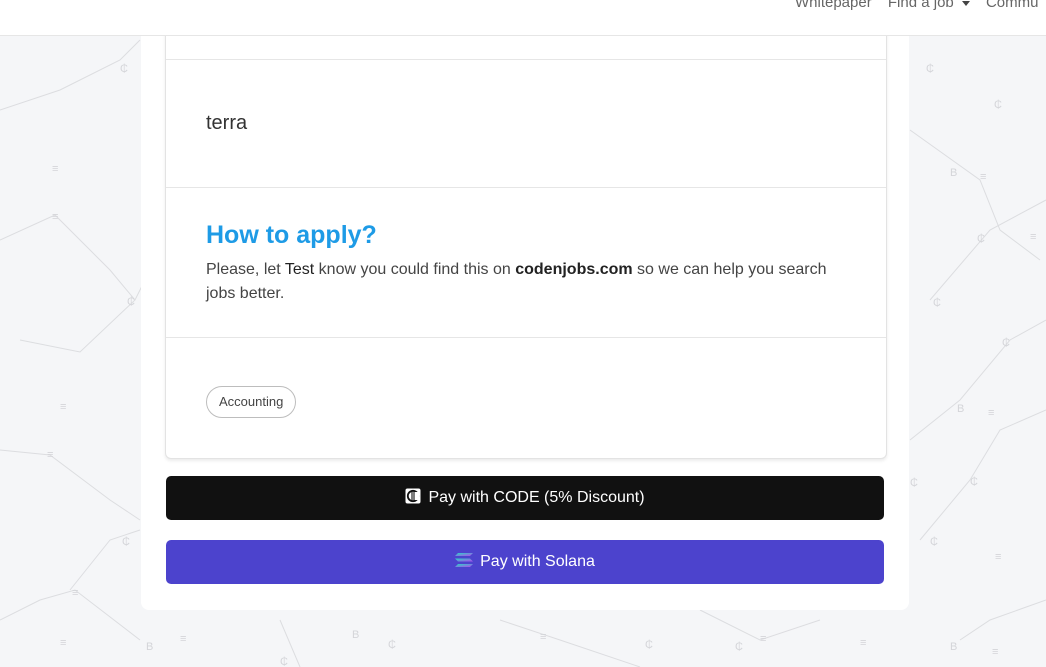  Describe the element at coordinates (227, 123) in the screenshot. I see `tech-text: terra` at that location.